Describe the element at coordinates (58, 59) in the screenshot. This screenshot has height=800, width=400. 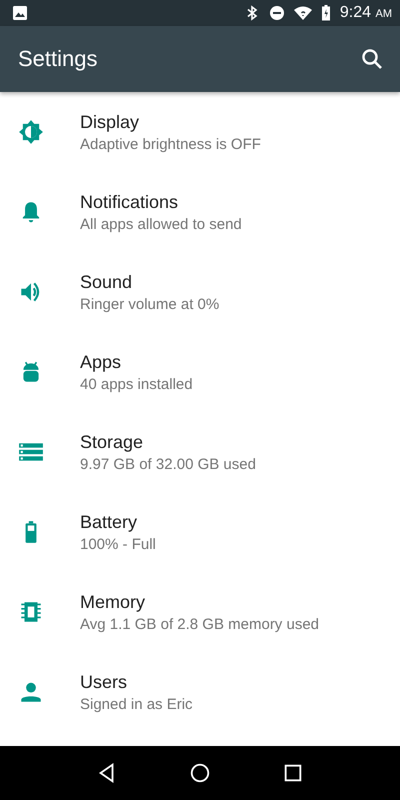
I see `screen-title: Settings` at that location.